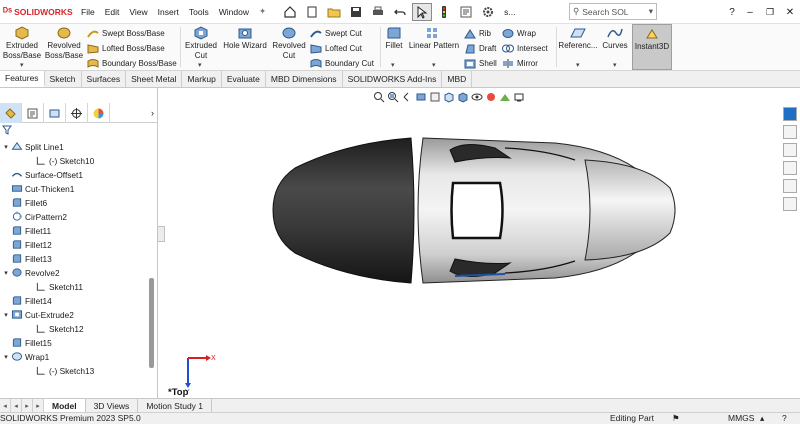  I want to click on view-palette-icon, so click(790, 168).